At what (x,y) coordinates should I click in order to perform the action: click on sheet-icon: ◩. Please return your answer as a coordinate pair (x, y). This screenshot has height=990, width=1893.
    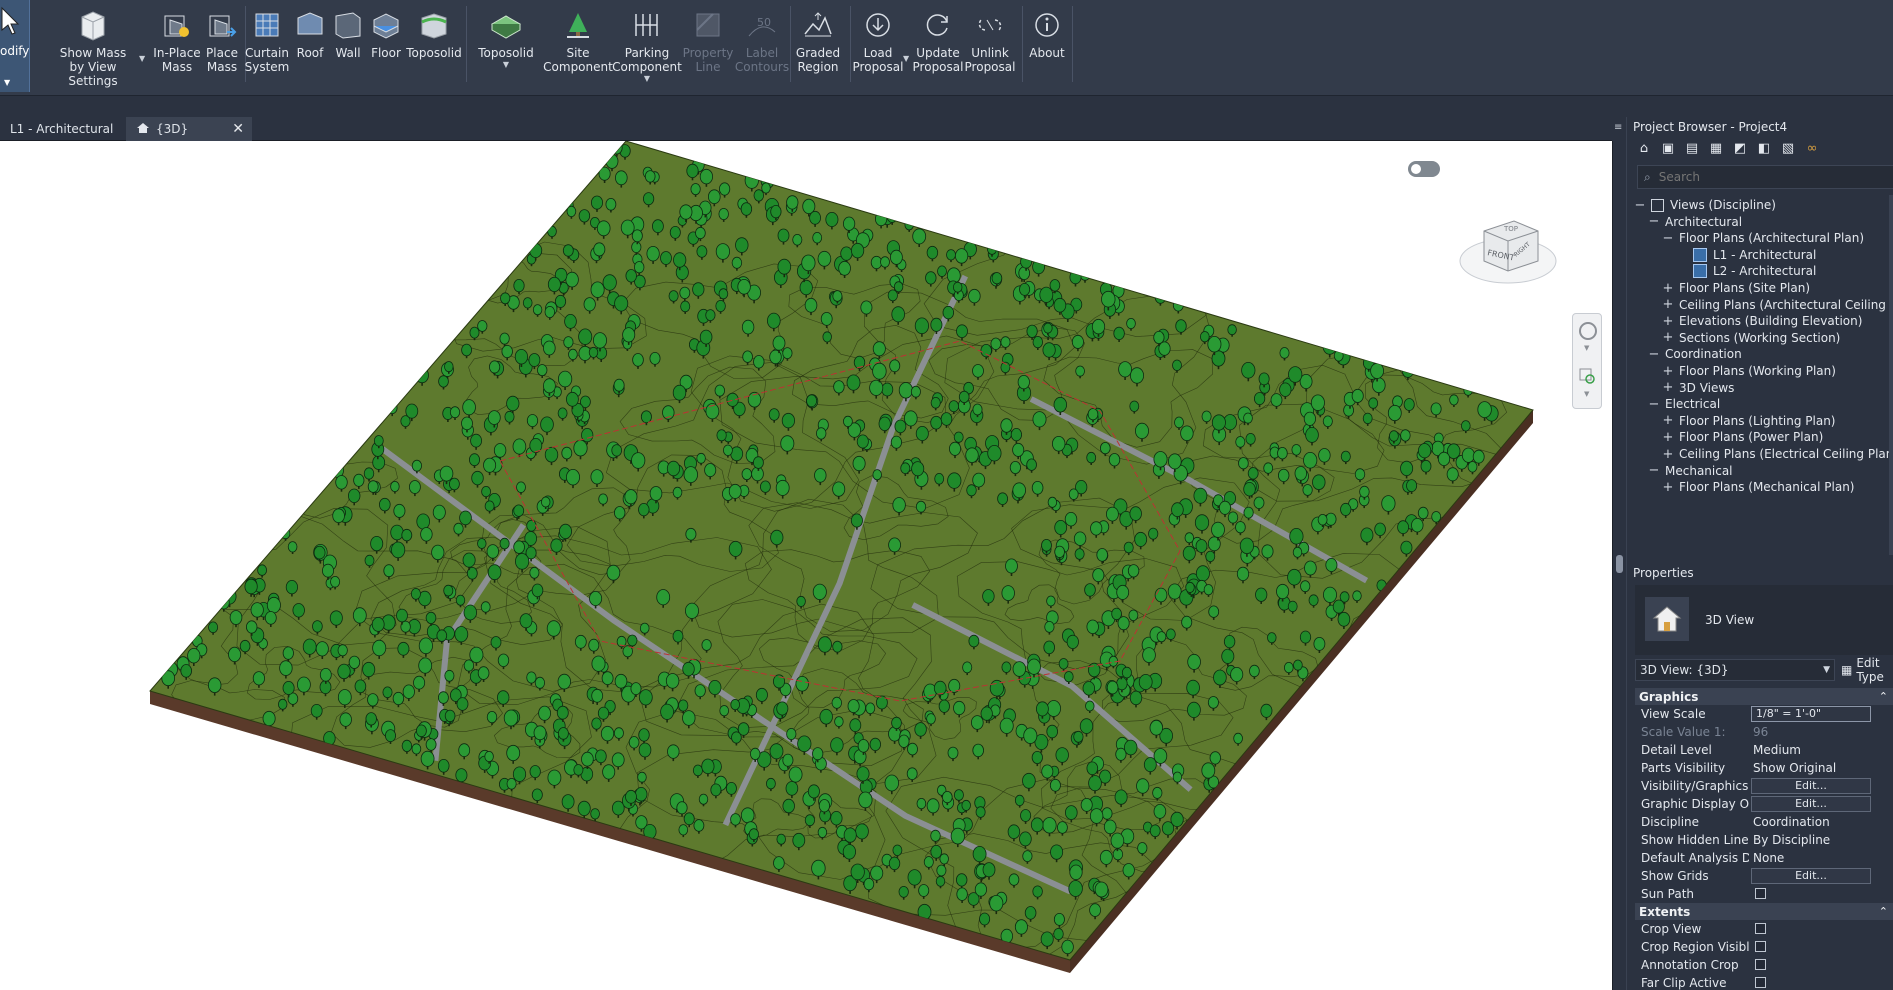
    Looking at the image, I should click on (1740, 148).